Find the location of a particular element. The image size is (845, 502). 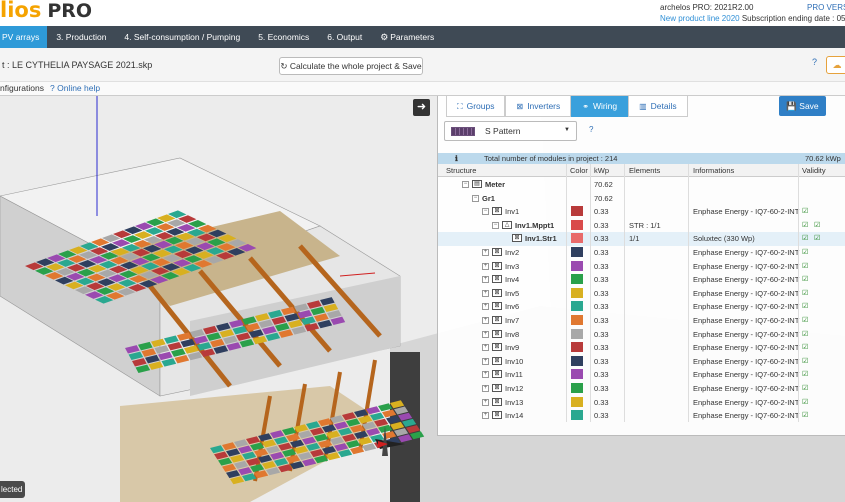

nav-tab-2: 4. Self-consumption / Pumping is located at coordinates (182, 37).